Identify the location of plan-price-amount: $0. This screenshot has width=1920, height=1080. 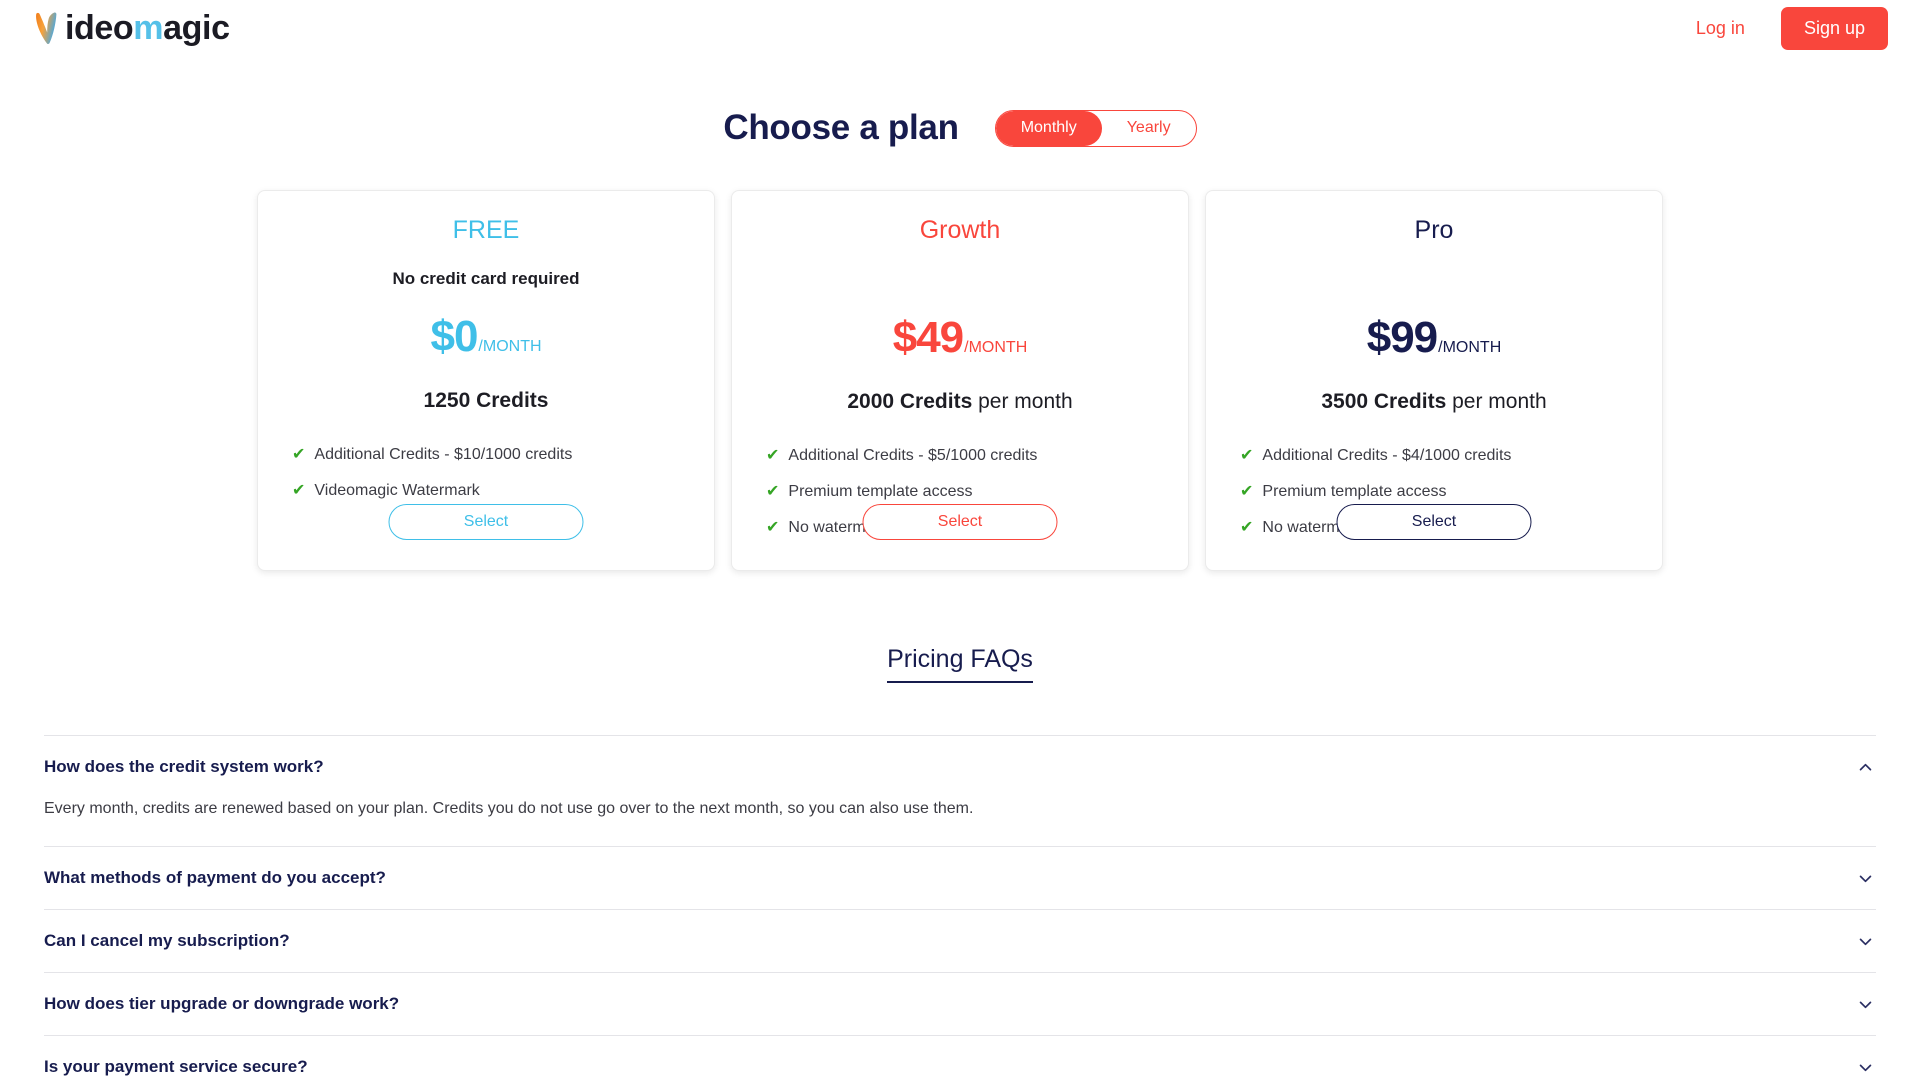
(454, 336).